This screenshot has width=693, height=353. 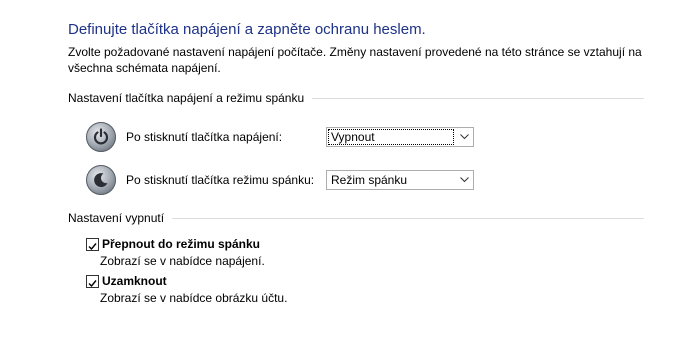 I want to click on sleep-option-checkbox, so click(x=92, y=244).